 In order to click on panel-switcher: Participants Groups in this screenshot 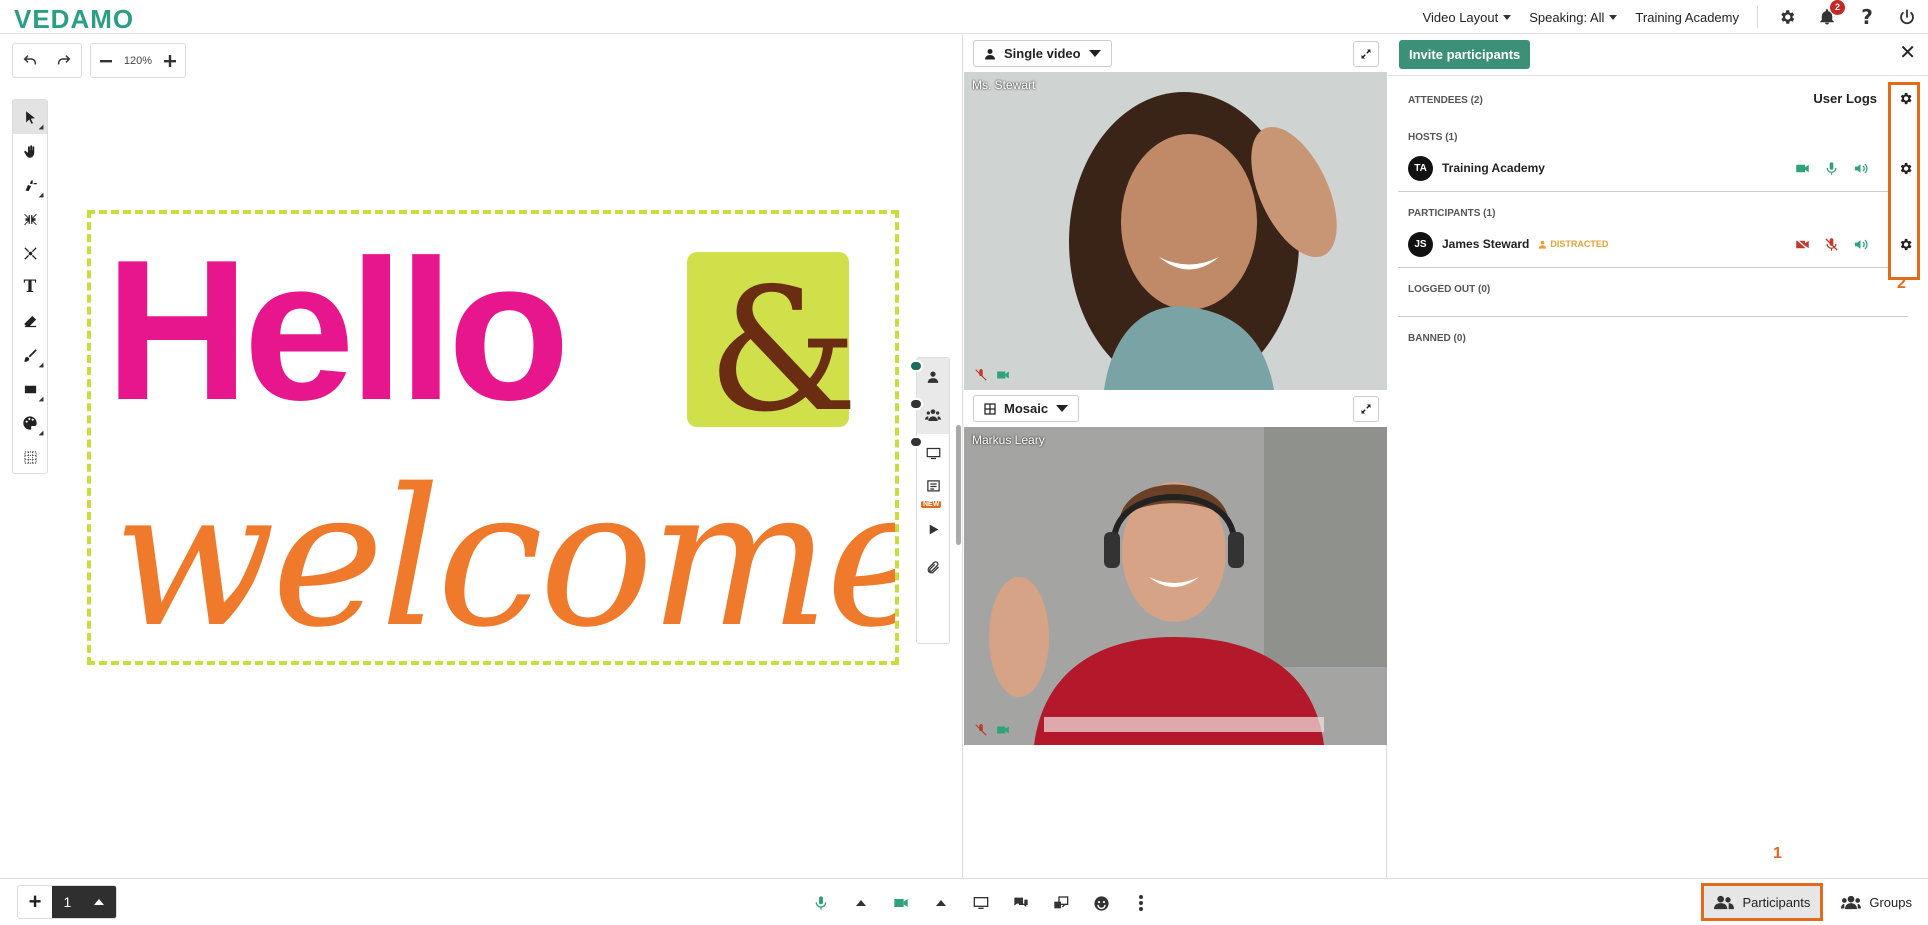, I will do `click(1811, 902)`.